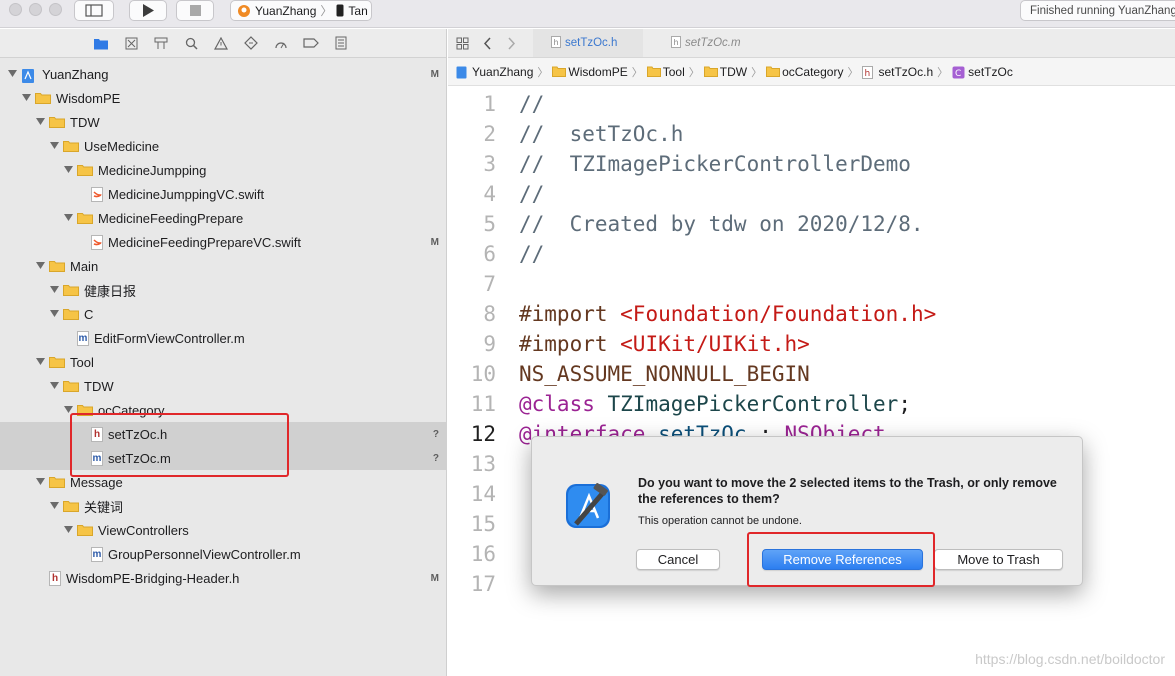 The height and width of the screenshot is (676, 1175). What do you see at coordinates (842, 559) in the screenshot?
I see `remove-references-button: Remove References` at bounding box center [842, 559].